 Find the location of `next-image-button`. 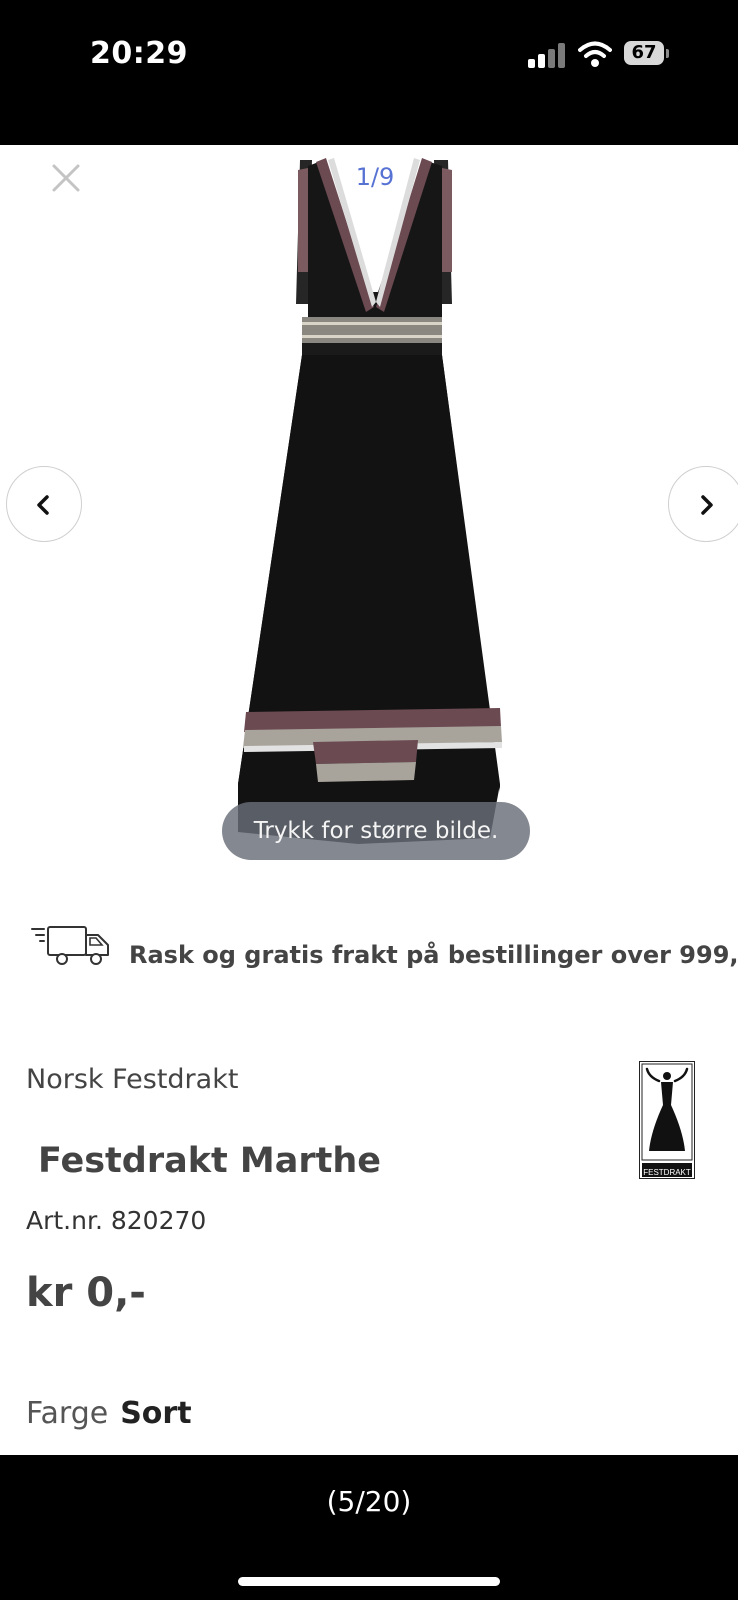

next-image-button is located at coordinates (703, 504).